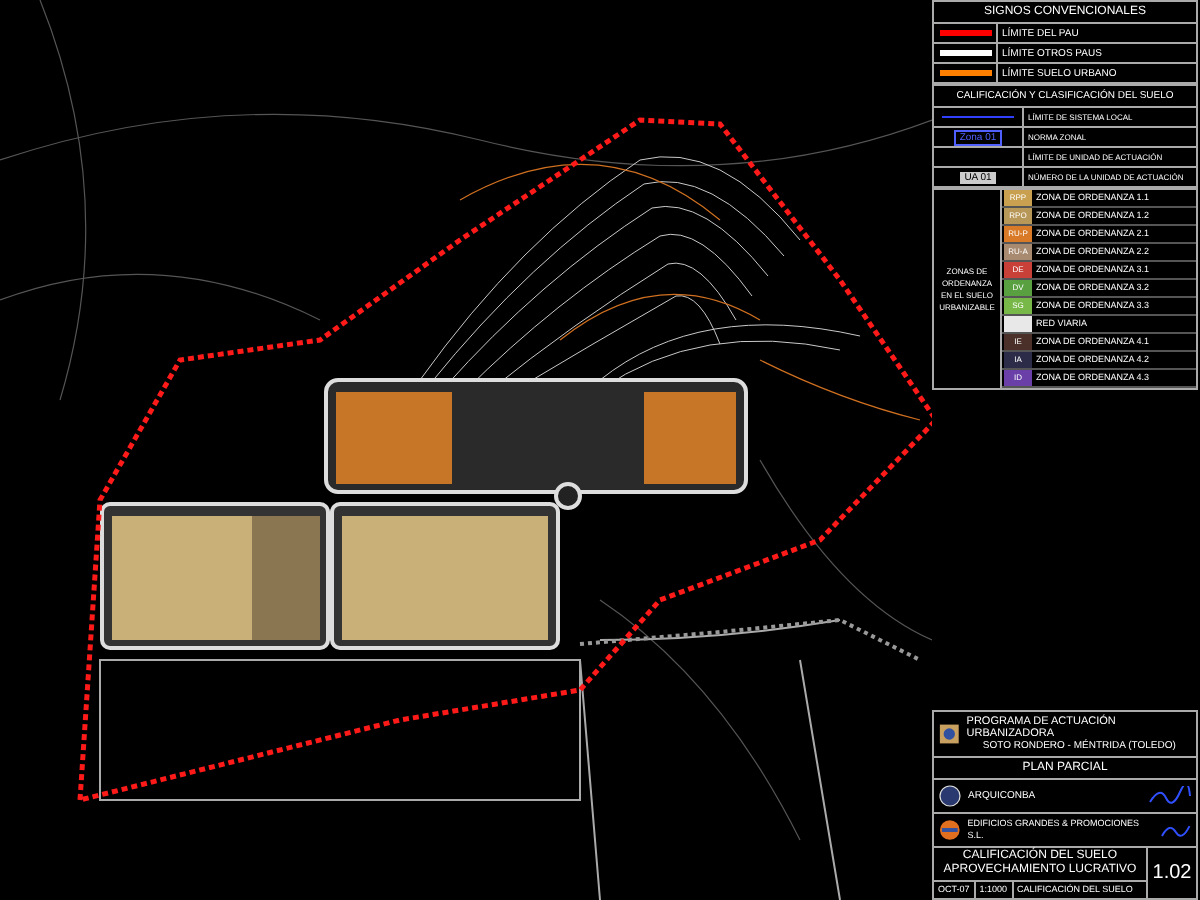  What do you see at coordinates (978, 117) in the screenshot?
I see `boundary-line-sample` at bounding box center [978, 117].